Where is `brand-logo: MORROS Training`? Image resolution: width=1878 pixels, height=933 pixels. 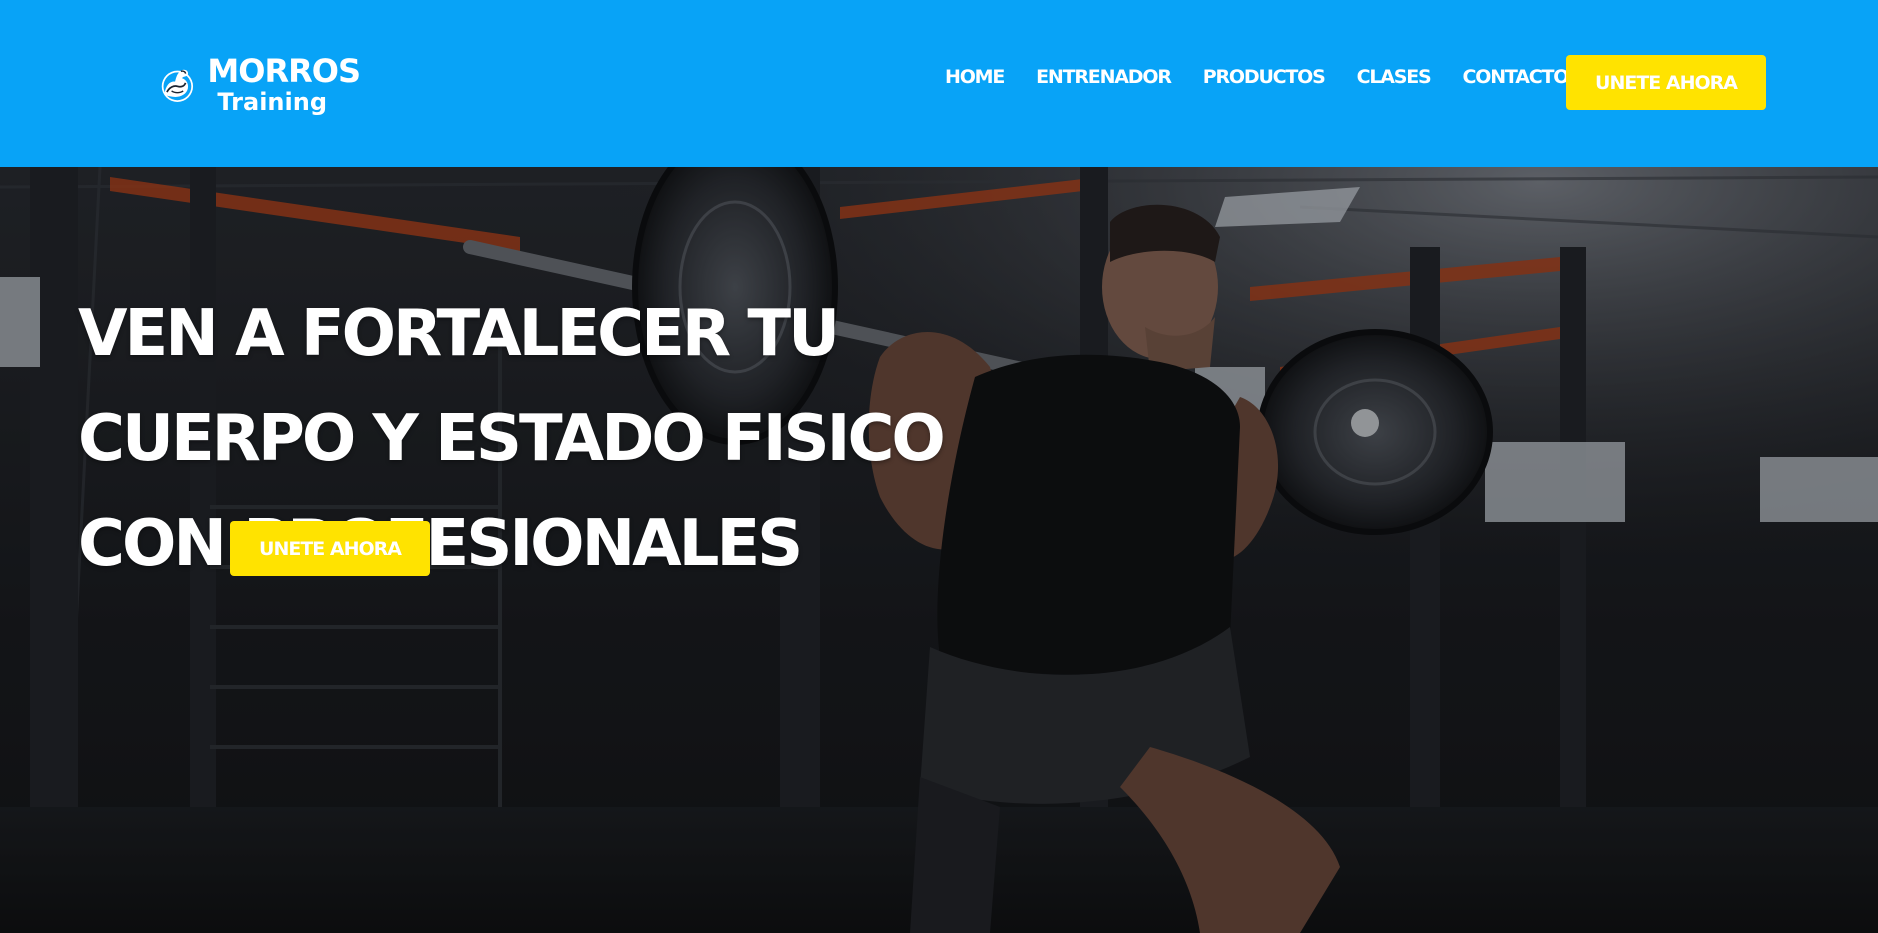 brand-logo: MORROS Training is located at coordinates (260, 84).